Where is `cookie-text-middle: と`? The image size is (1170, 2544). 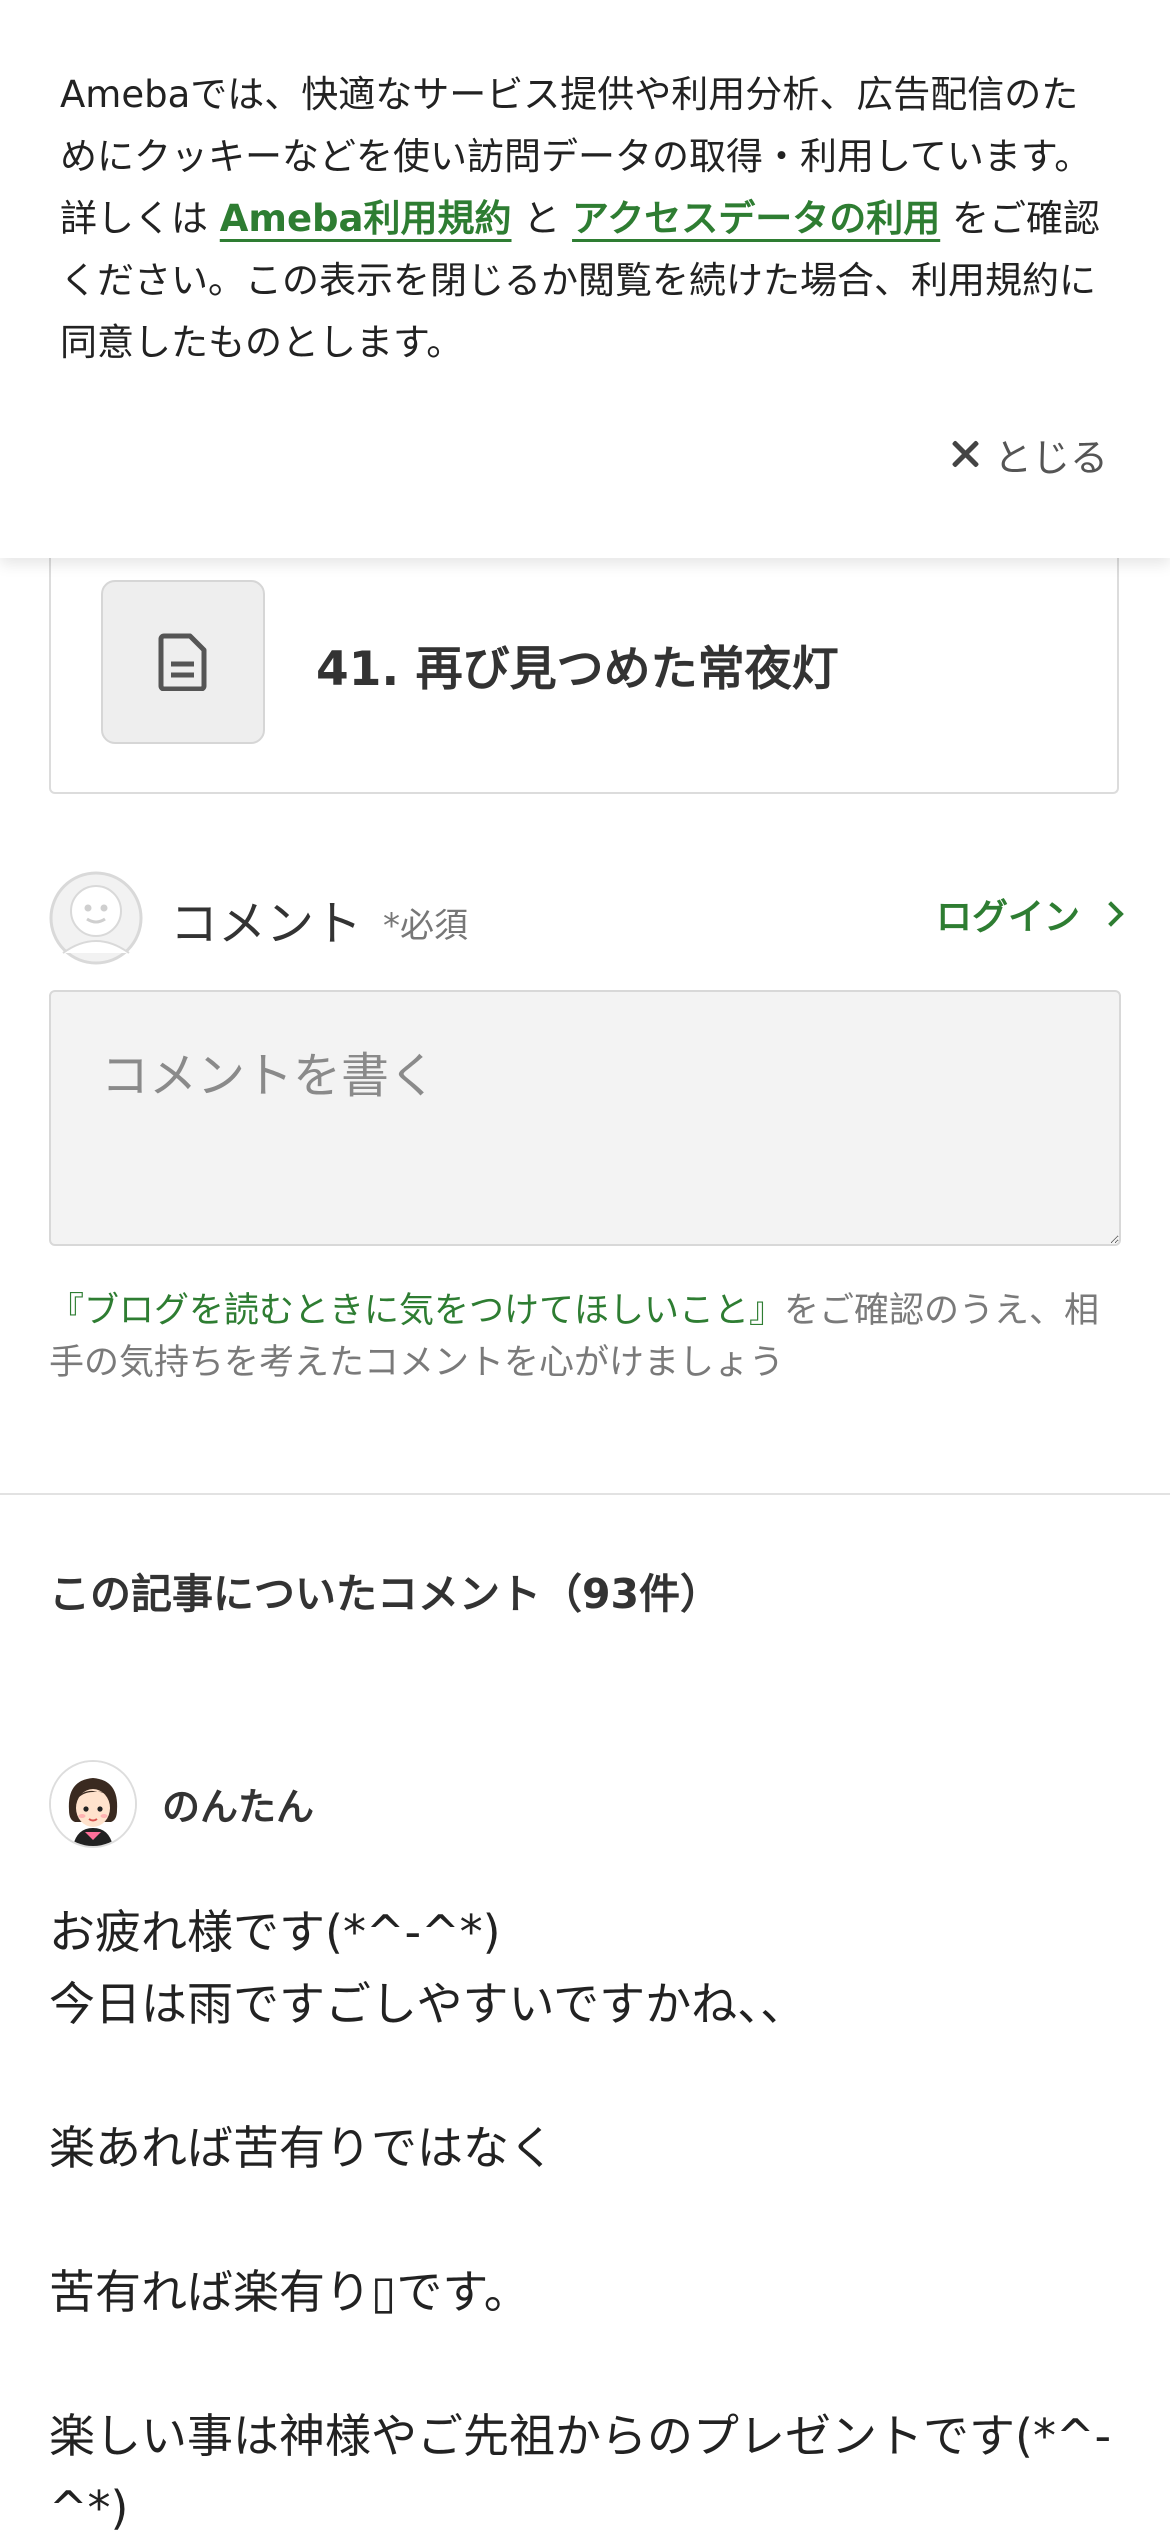 cookie-text-middle: と is located at coordinates (542, 218).